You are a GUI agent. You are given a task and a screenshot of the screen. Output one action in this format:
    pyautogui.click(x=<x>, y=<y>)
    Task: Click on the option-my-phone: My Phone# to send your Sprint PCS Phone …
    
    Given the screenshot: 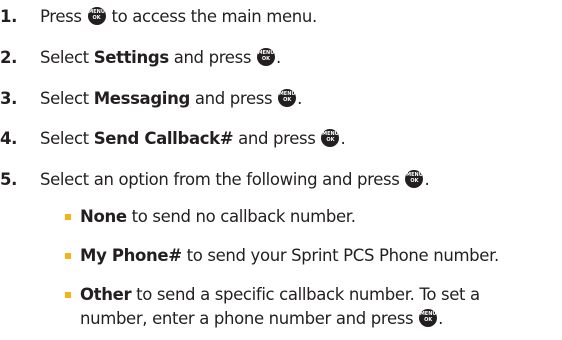 What is the action you would take?
    pyautogui.click(x=282, y=256)
    